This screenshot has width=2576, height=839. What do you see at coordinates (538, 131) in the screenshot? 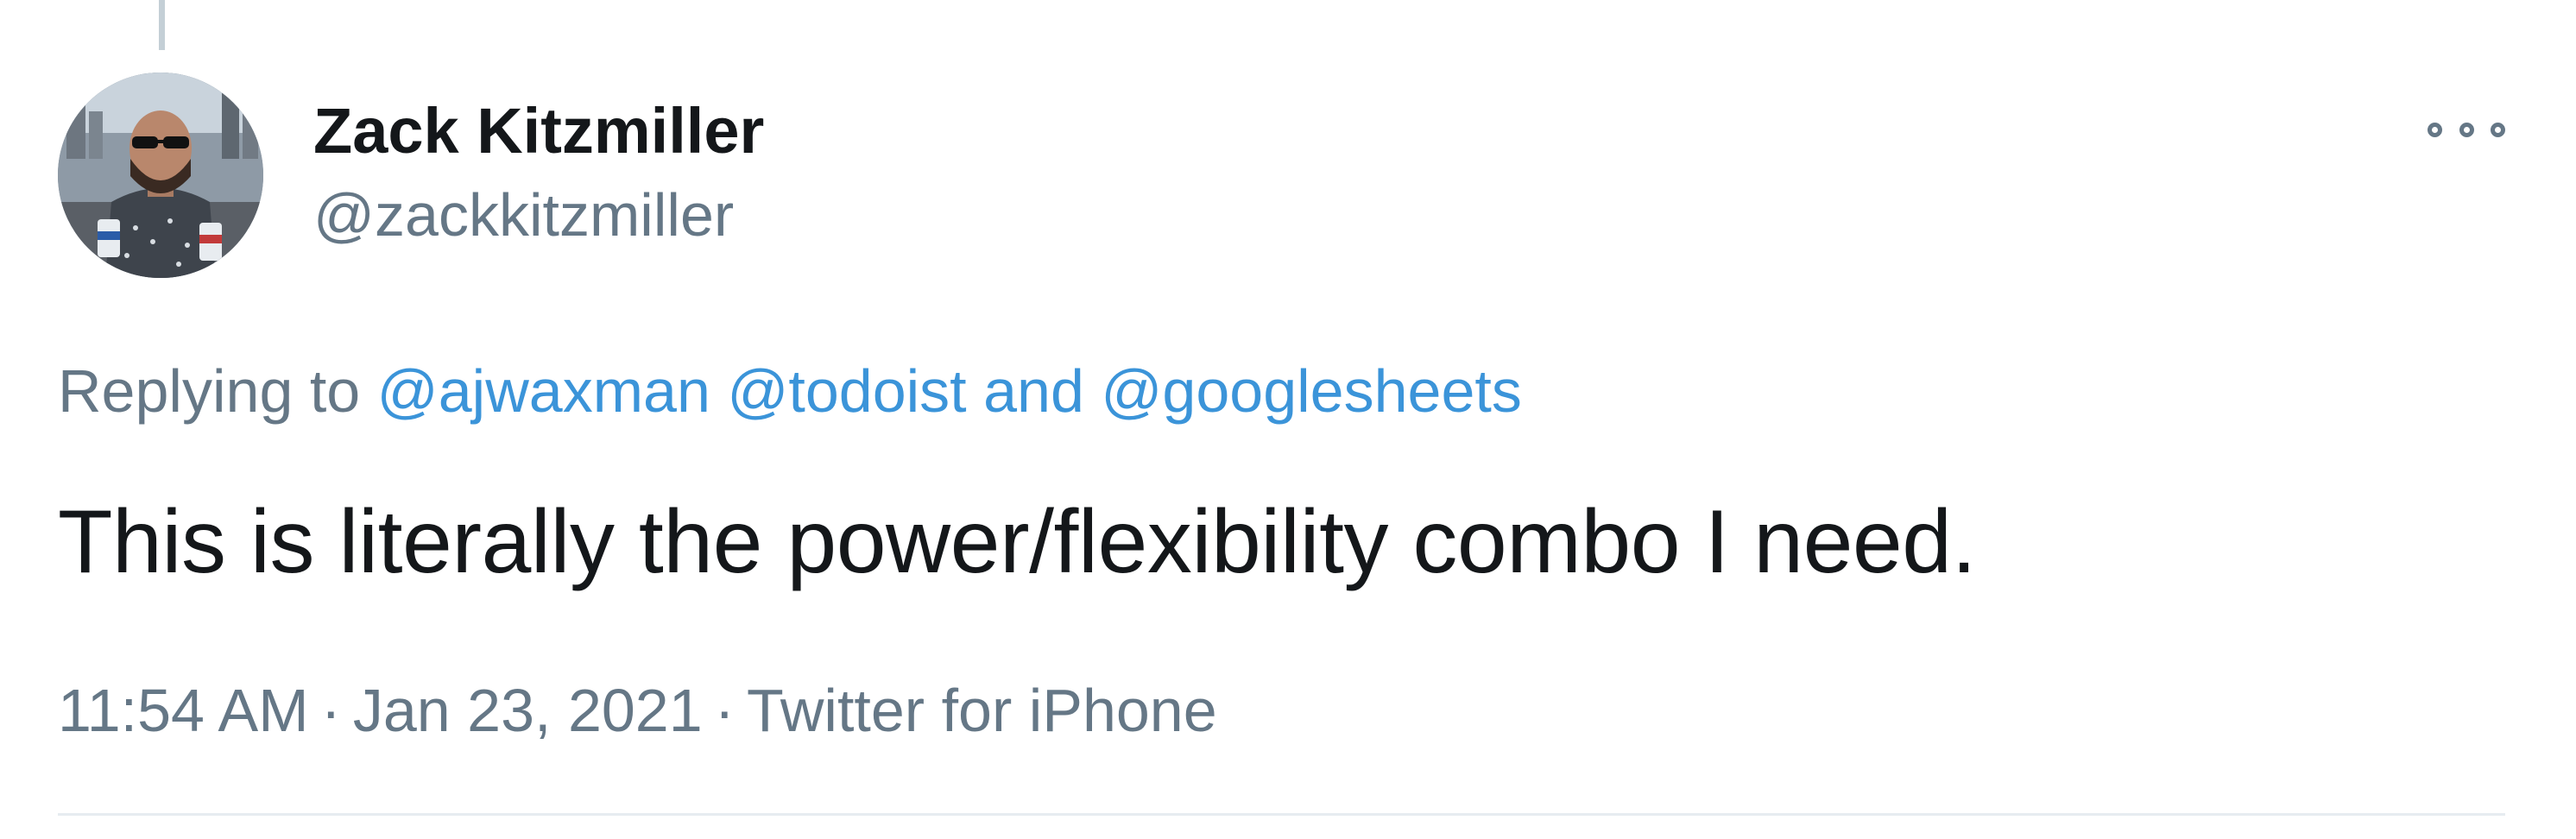
I see `author-display-name: Zack Kitzmiller` at bounding box center [538, 131].